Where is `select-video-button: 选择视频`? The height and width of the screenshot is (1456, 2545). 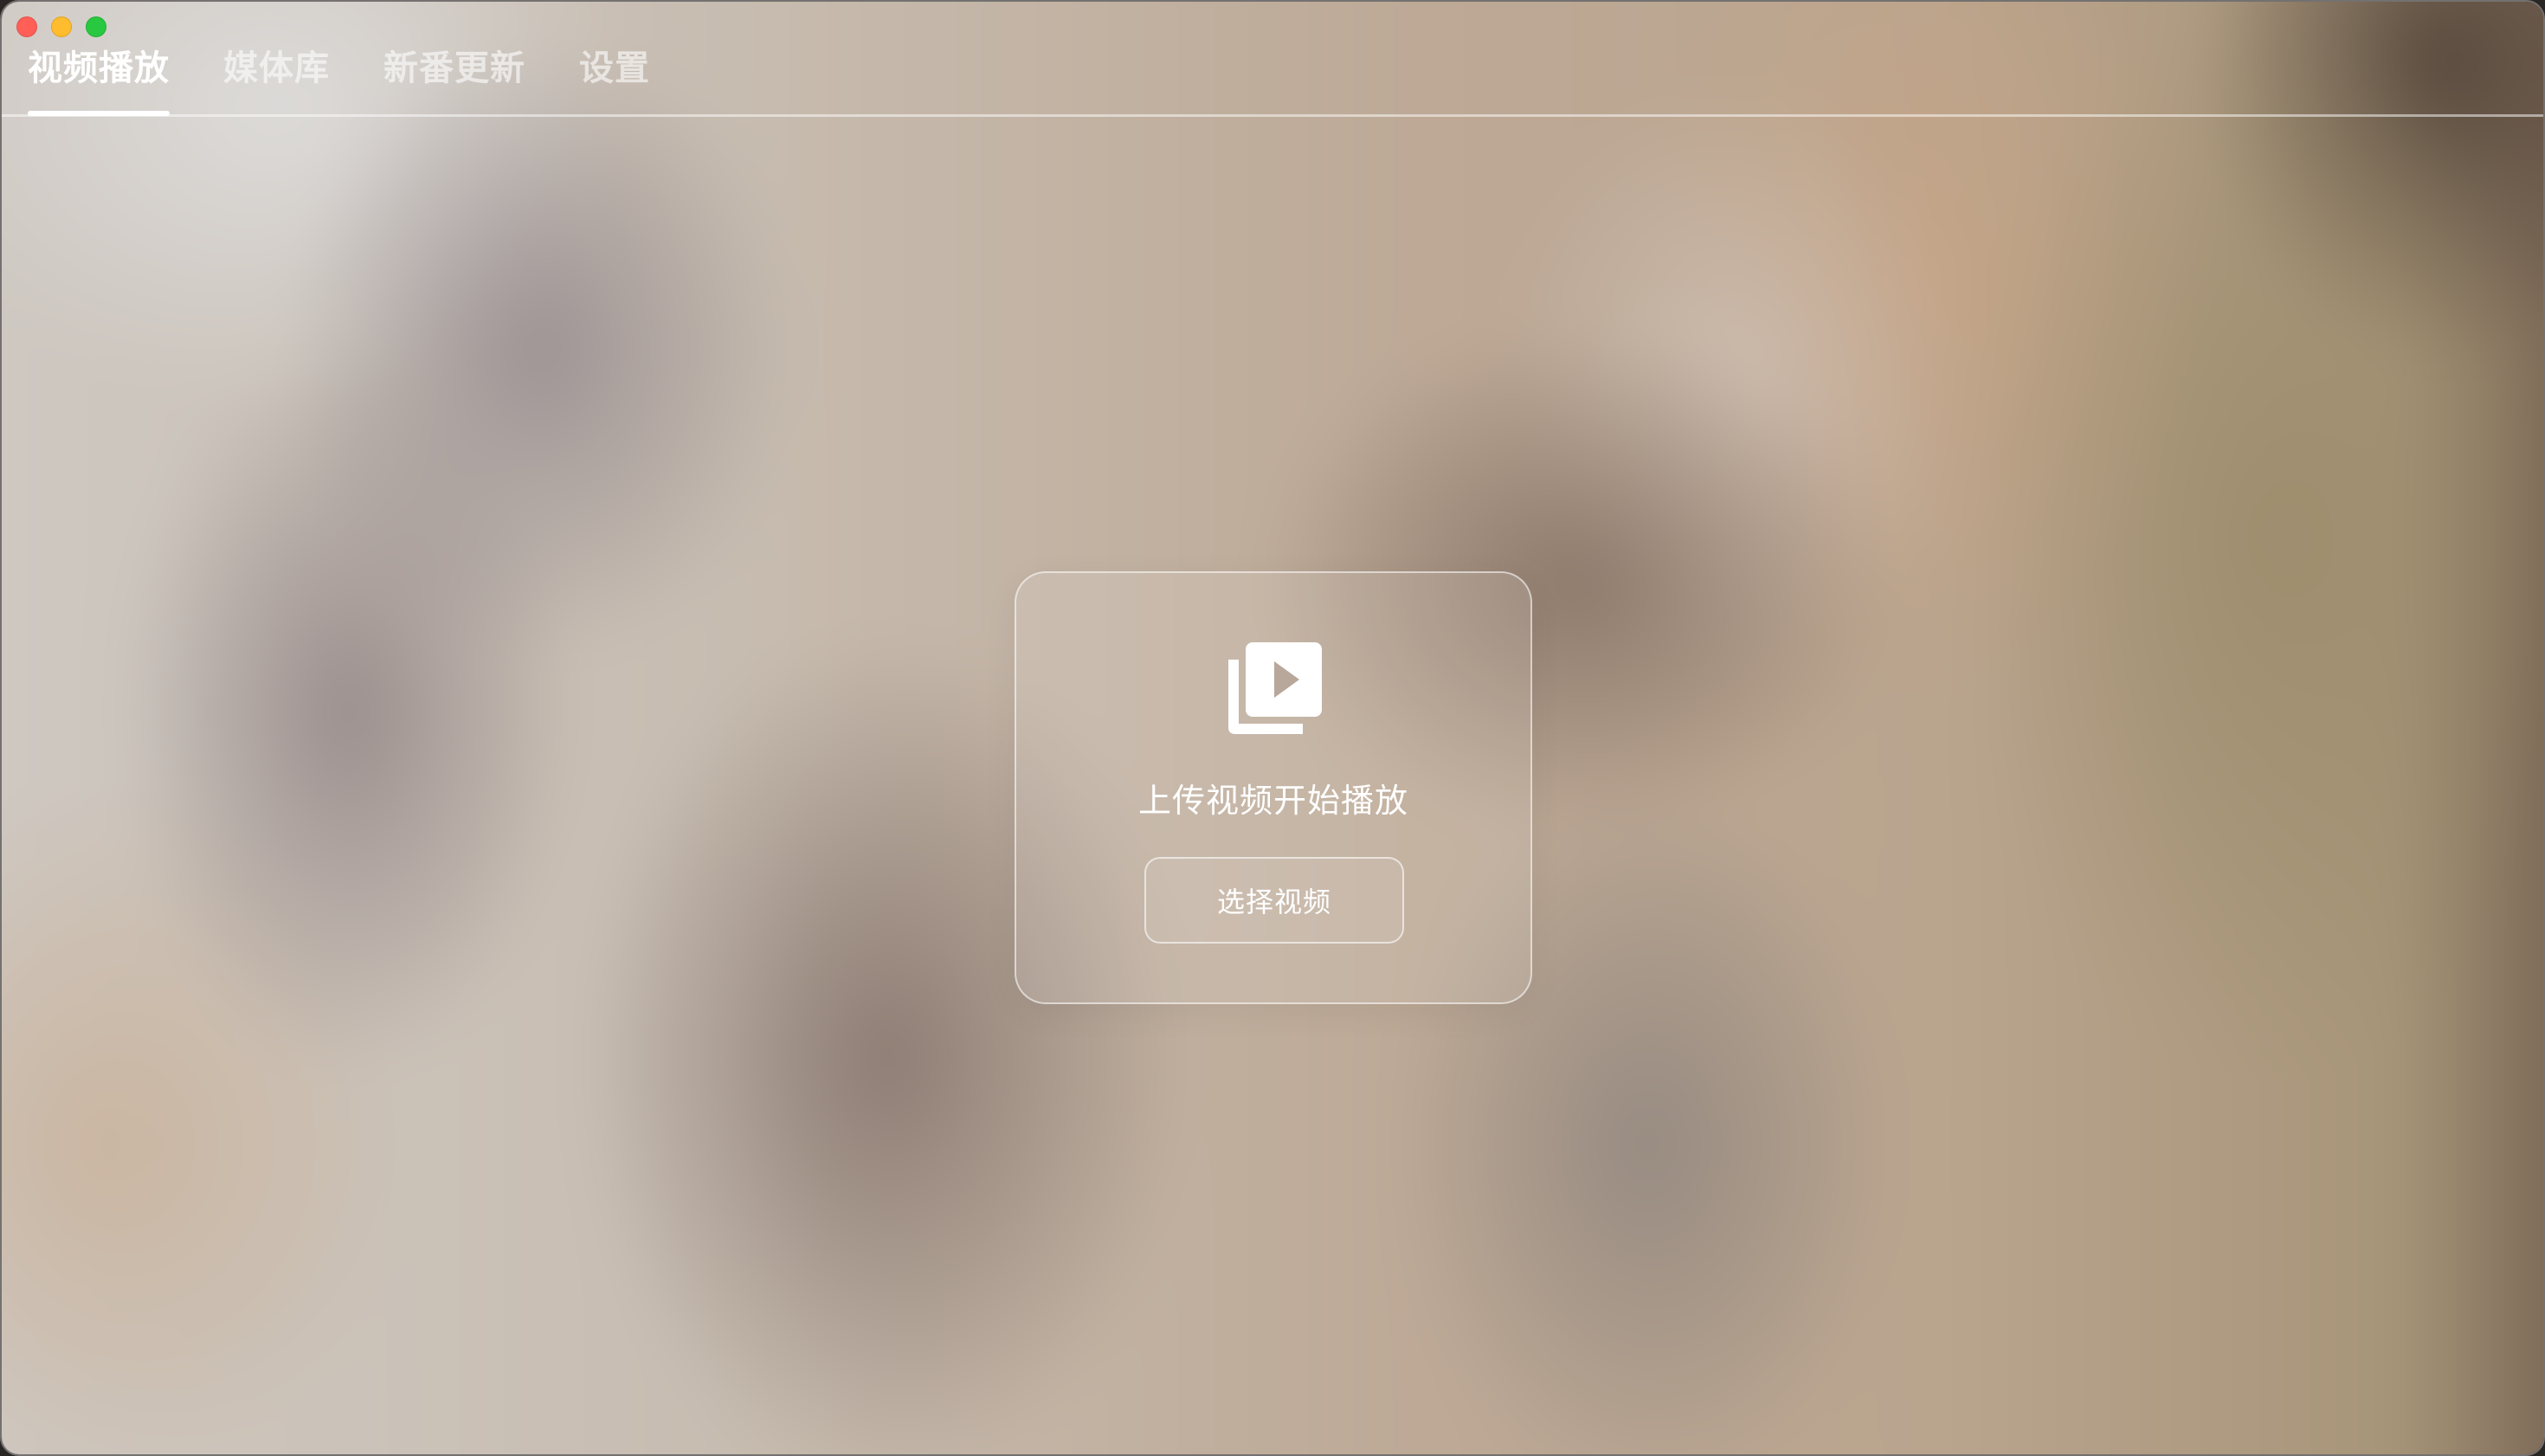 select-video-button: 选择视频 is located at coordinates (1274, 900).